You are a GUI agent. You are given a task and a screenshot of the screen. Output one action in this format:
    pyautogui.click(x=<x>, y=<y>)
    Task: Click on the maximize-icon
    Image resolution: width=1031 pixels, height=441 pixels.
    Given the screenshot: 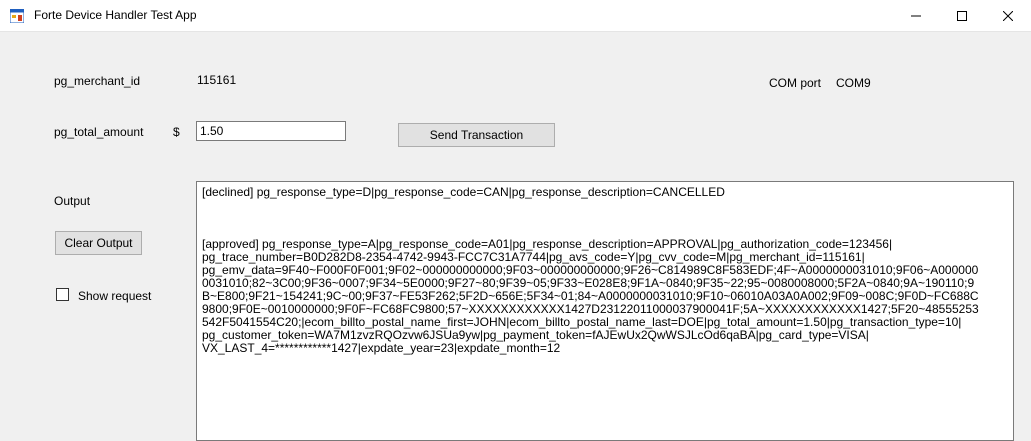 What is the action you would take?
    pyautogui.click(x=962, y=15)
    